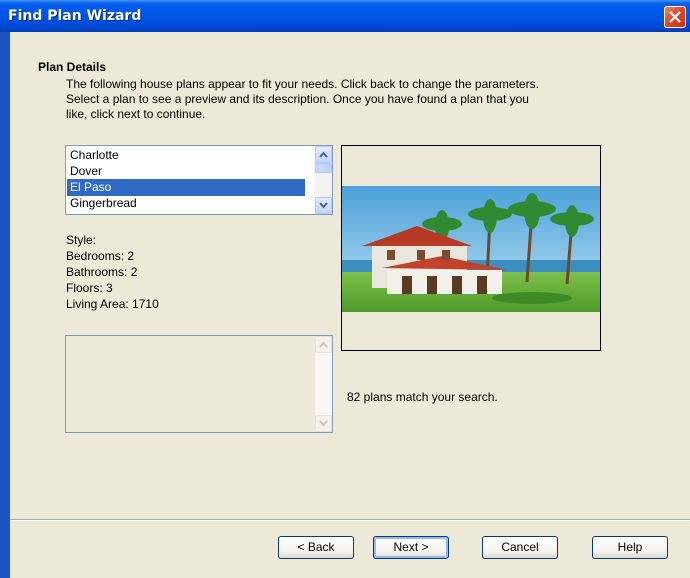  I want to click on close-button, so click(675, 17).